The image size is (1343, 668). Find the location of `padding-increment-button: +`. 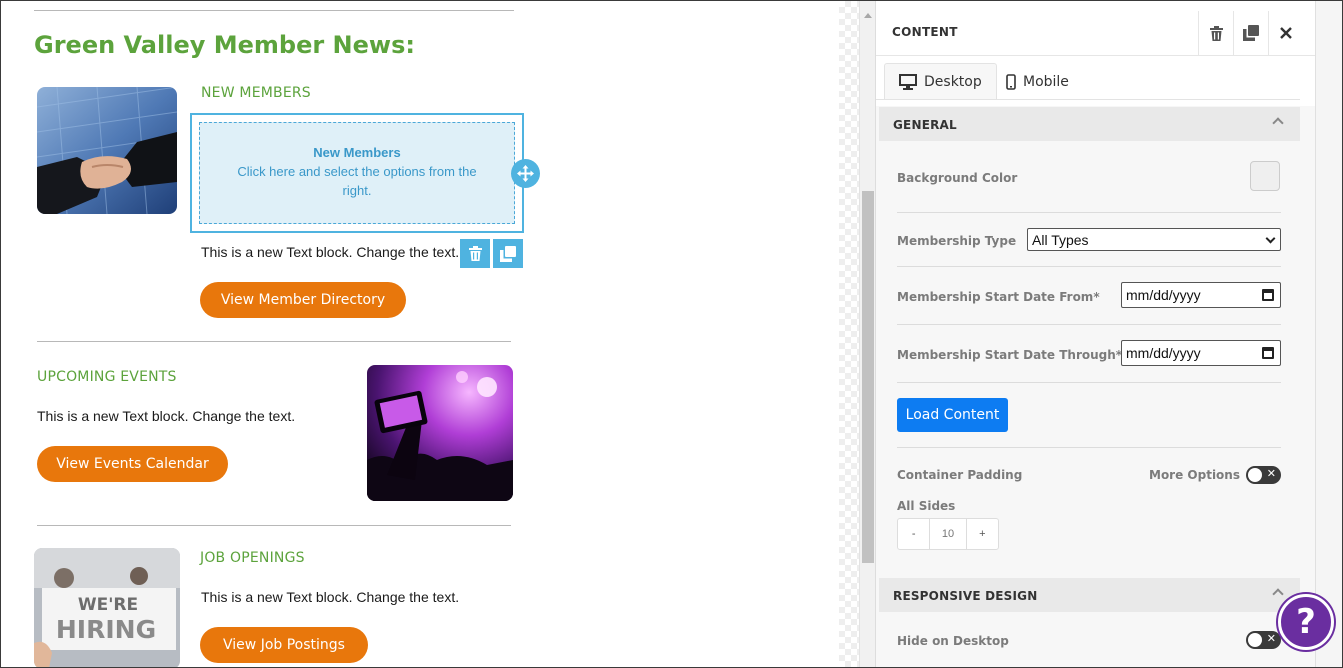

padding-increment-button: + is located at coordinates (982, 534).